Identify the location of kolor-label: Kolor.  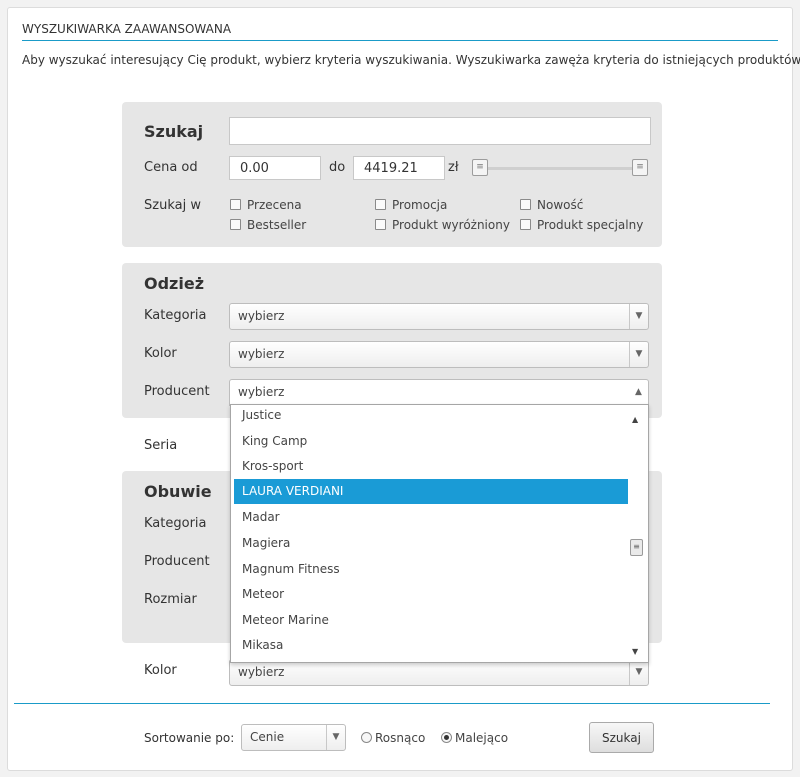
(160, 670).